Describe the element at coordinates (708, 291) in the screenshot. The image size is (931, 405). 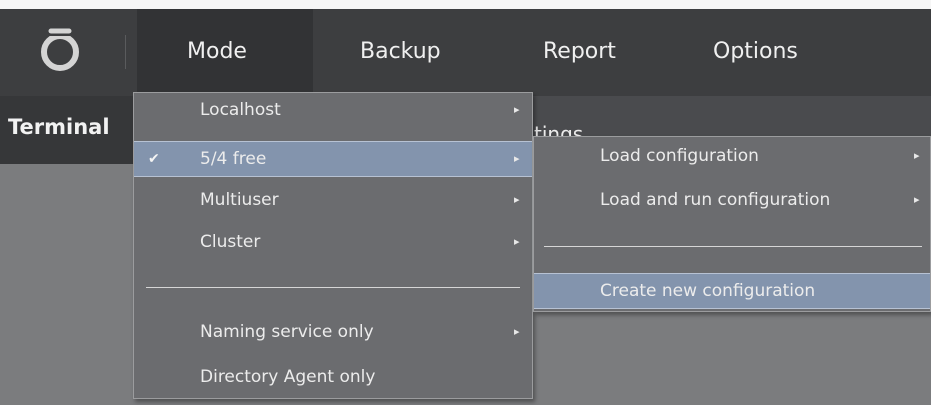
I see `menu-item-label: Create new configuration` at that location.